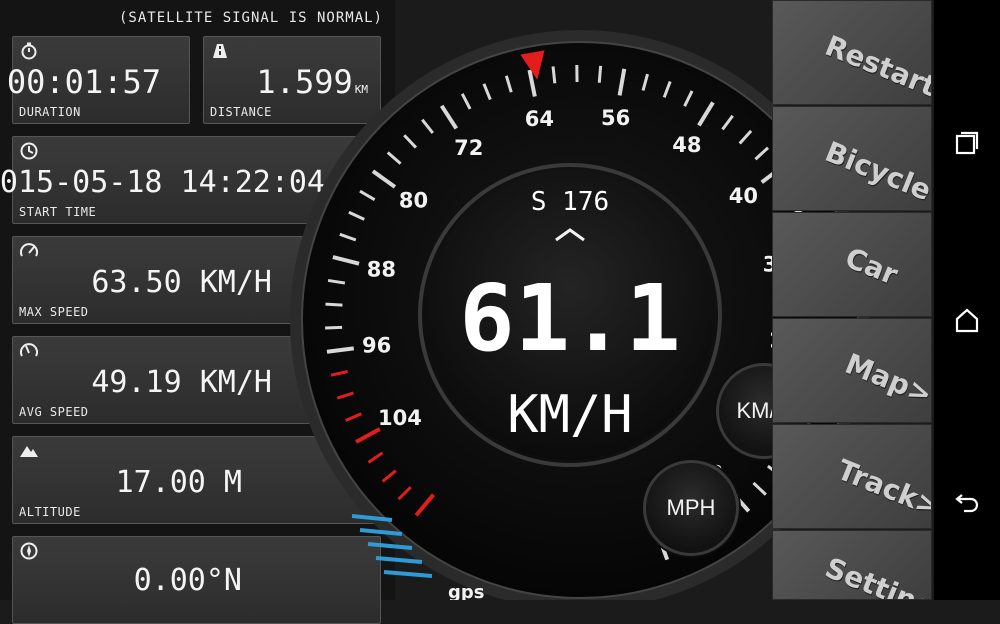 The image size is (1000, 624). I want to click on altitude-card: 17.00 M ALTITUDE, so click(196, 480).